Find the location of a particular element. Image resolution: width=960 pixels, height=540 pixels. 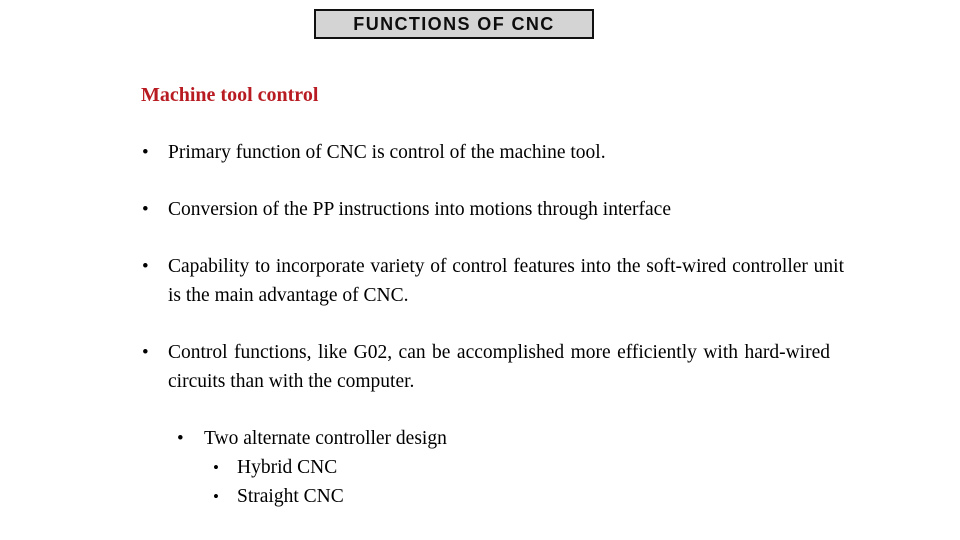

sub-sub-bullet-text: Hybrid CNC is located at coordinates (287, 467).